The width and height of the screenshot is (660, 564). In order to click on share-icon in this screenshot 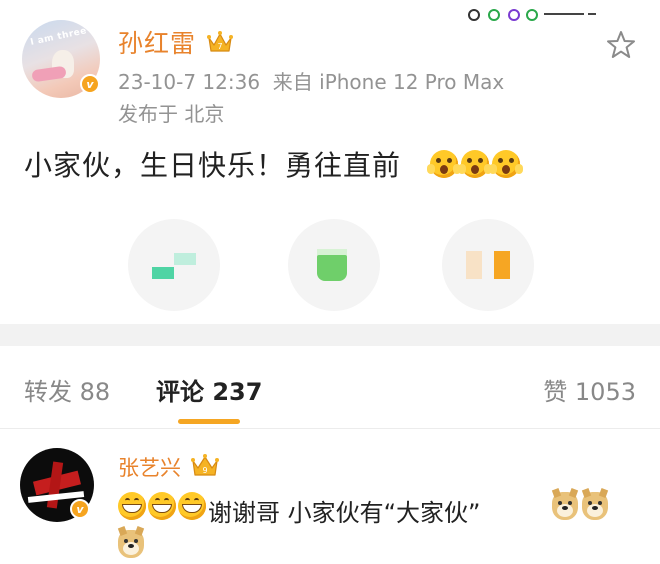, I will do `click(174, 265)`.